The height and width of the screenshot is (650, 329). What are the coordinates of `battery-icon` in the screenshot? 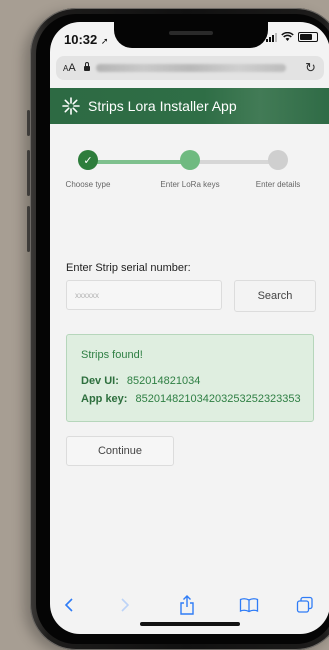 It's located at (308, 37).